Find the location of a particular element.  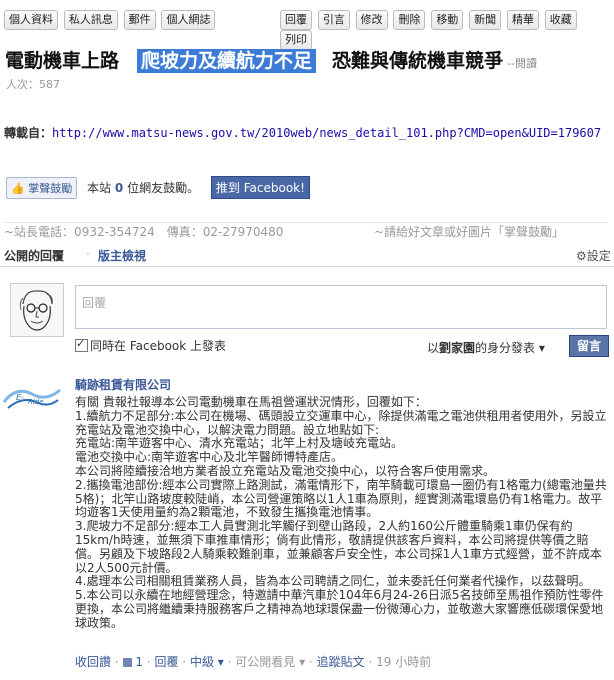

like-thumb-icon is located at coordinates (127, 662).